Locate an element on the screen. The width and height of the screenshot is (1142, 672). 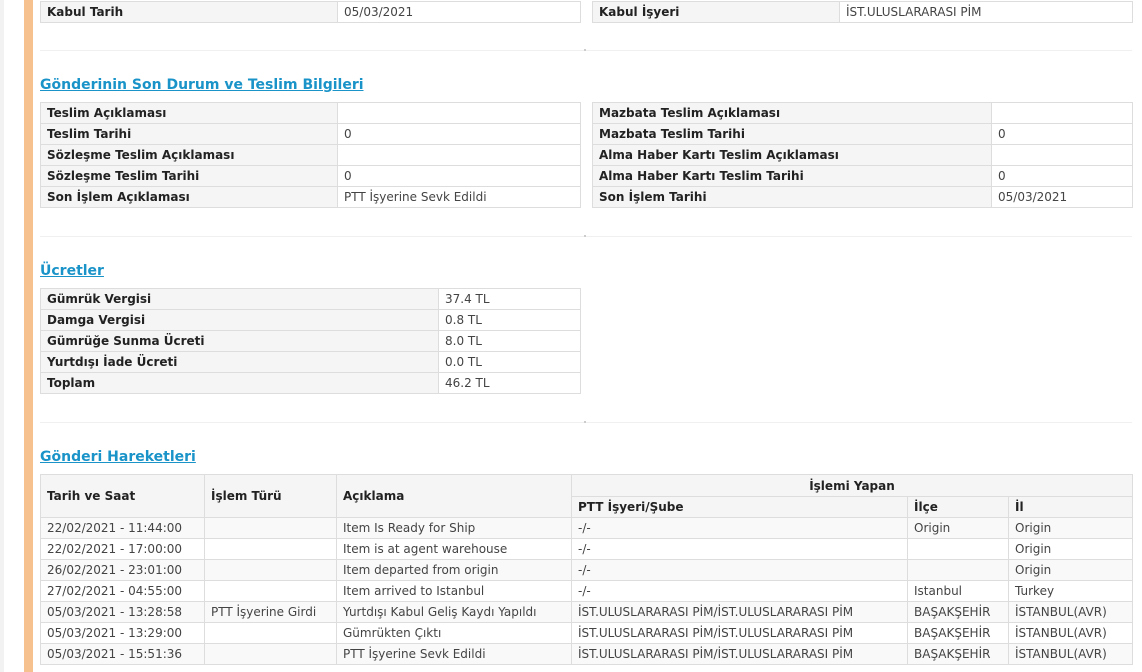
row-value: 05/03/2021 is located at coordinates (1062, 197).